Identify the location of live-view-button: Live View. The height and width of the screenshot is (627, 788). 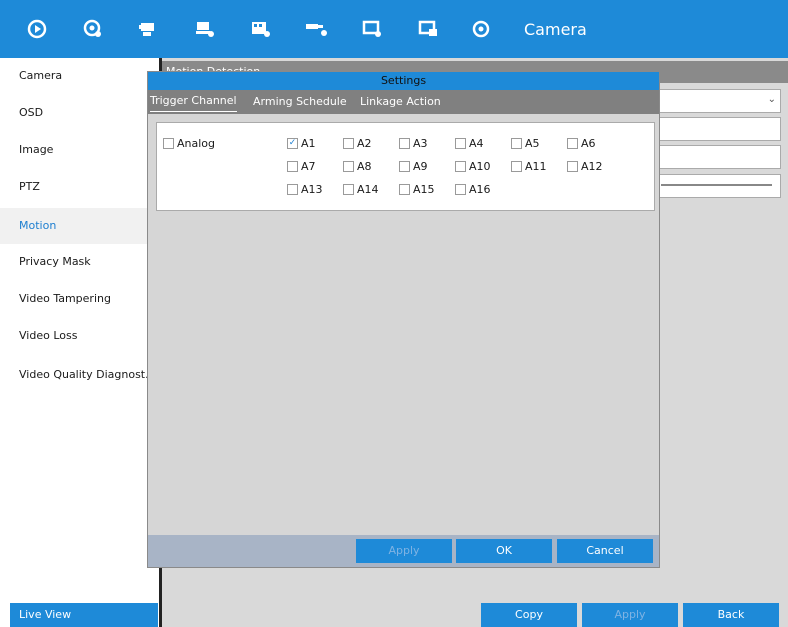
(84, 615).